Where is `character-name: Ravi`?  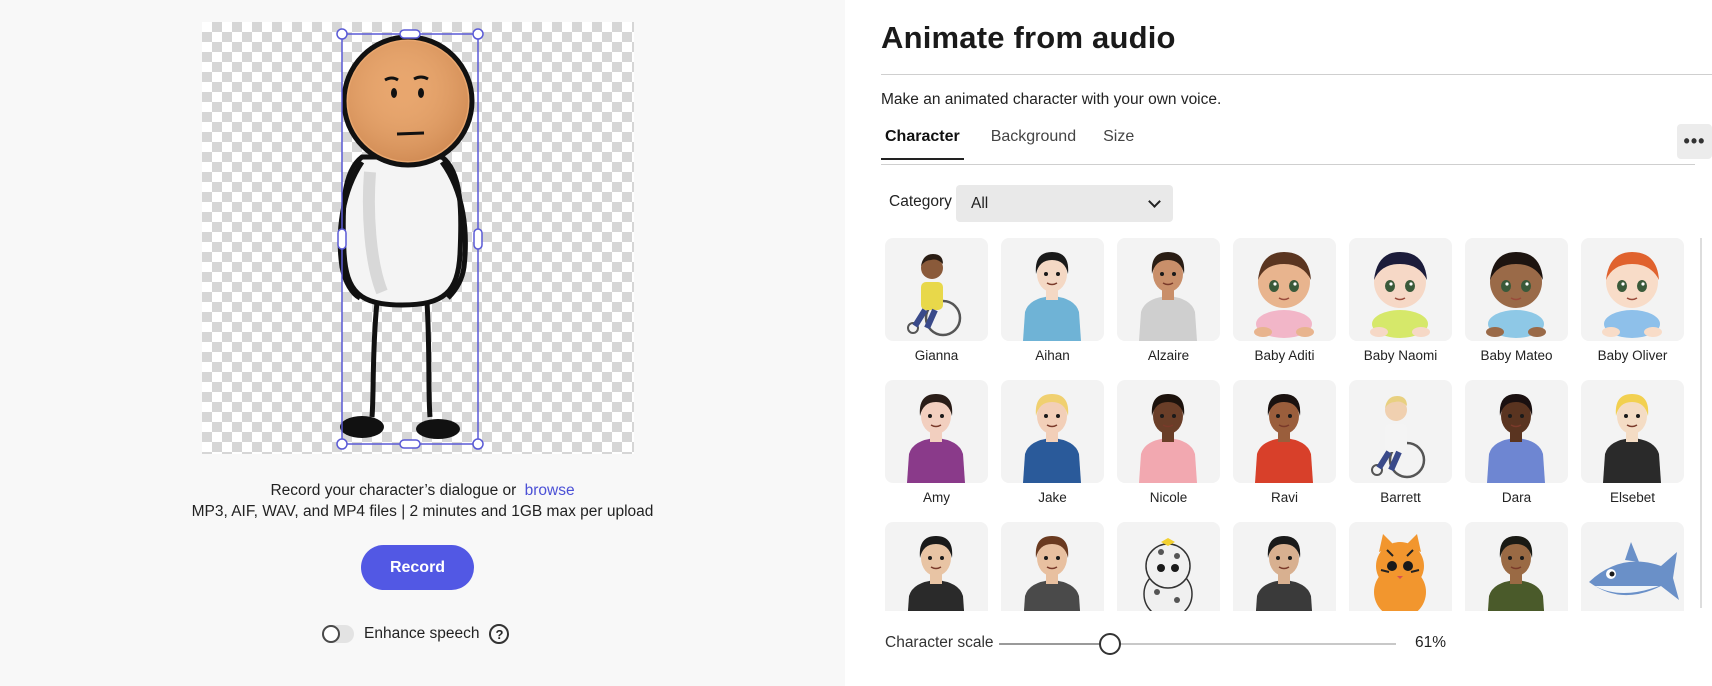 character-name: Ravi is located at coordinates (1284, 497).